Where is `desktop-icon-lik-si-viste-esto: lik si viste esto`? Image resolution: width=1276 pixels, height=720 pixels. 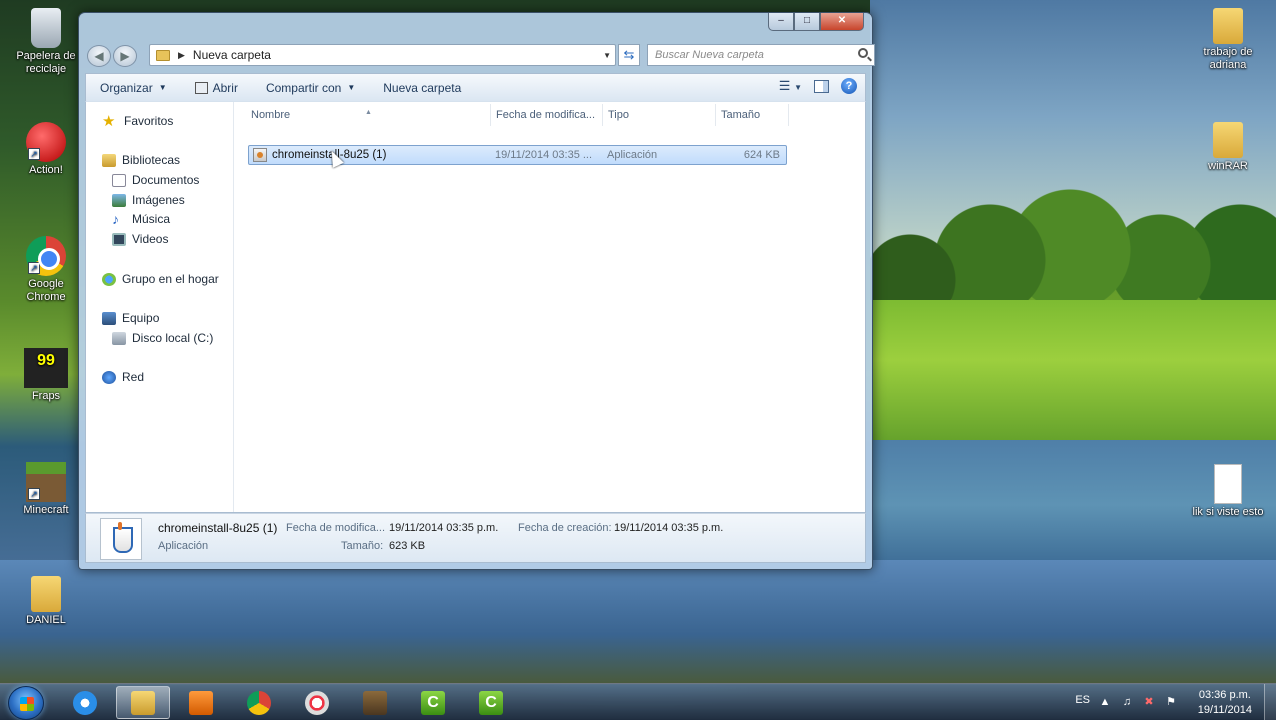
desktop-icon-lik-si-viste-esto: lik si viste esto is located at coordinates (1228, 491).